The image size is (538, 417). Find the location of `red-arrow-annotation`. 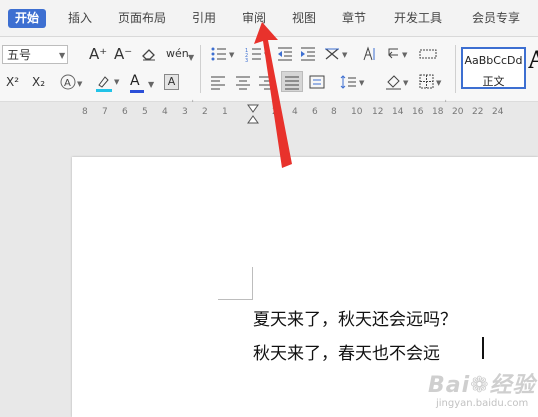

red-arrow-annotation is located at coordinates (273, 95).